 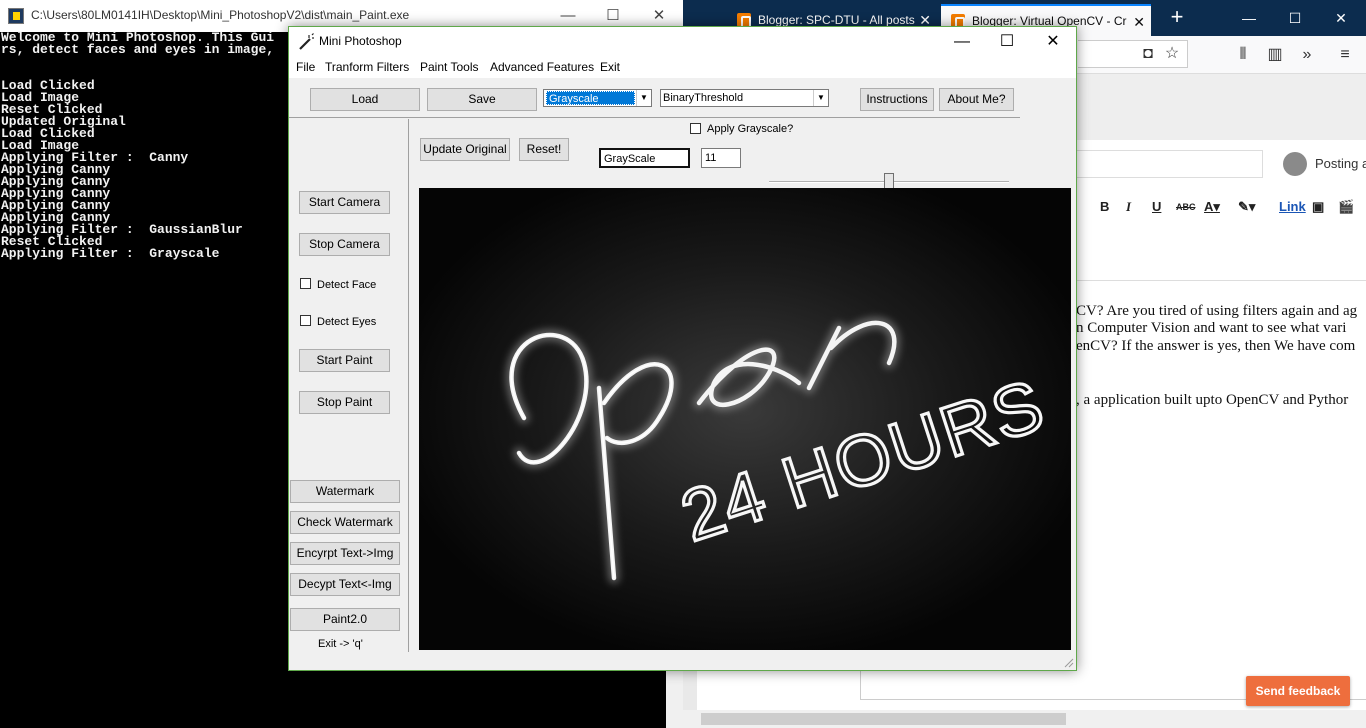 I want to click on filter-select-value: Grayscale, so click(x=590, y=98).